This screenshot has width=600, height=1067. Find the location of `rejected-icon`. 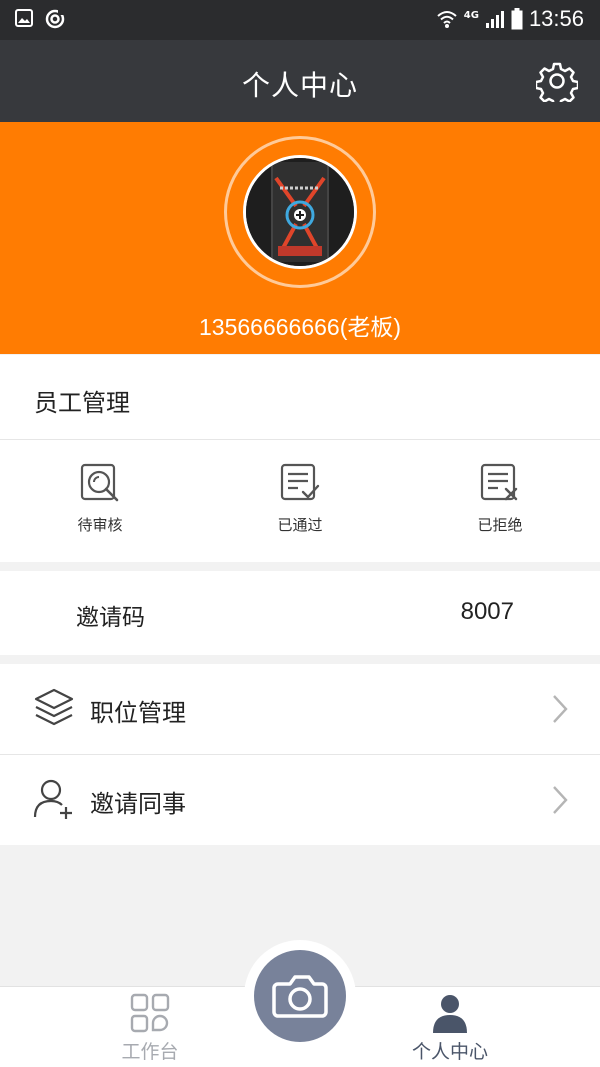

rejected-icon is located at coordinates (499, 482).